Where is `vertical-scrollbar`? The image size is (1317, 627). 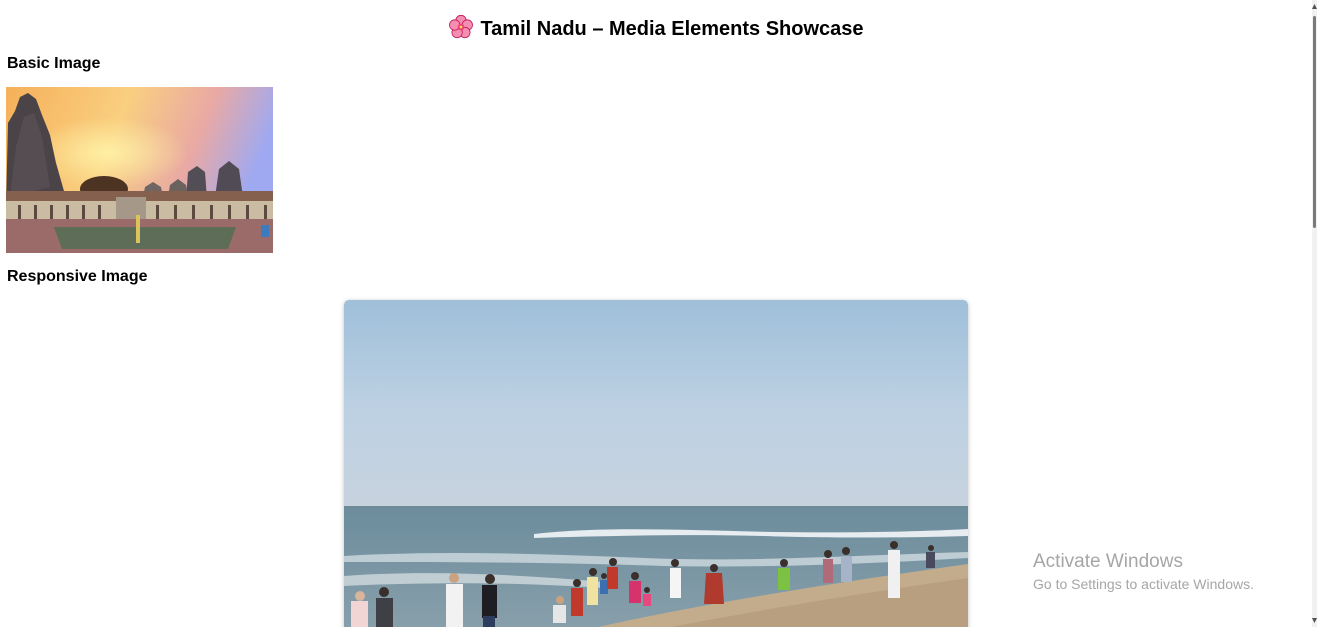
vertical-scrollbar is located at coordinates (1314, 313).